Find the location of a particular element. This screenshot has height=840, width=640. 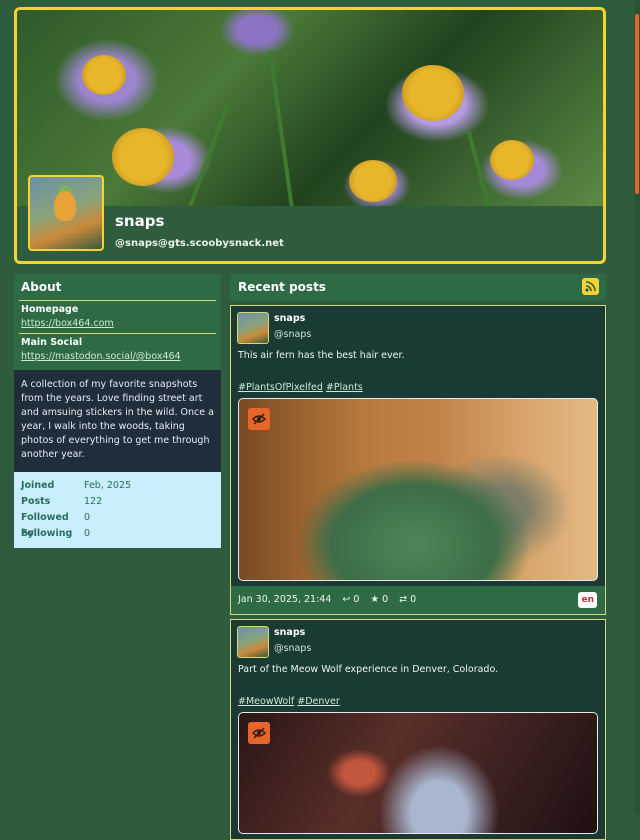

recent-posts-header: Recent posts is located at coordinates (418, 287).